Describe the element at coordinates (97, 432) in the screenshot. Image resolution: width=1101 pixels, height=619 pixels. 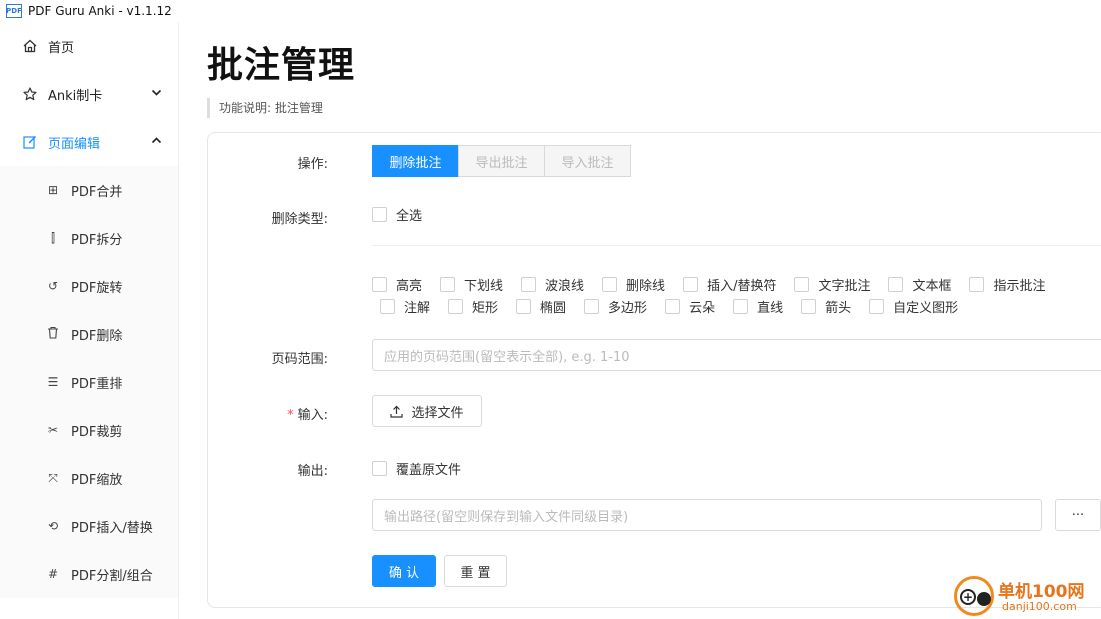
I see `sidebar-item-label: PDF裁剪` at that location.